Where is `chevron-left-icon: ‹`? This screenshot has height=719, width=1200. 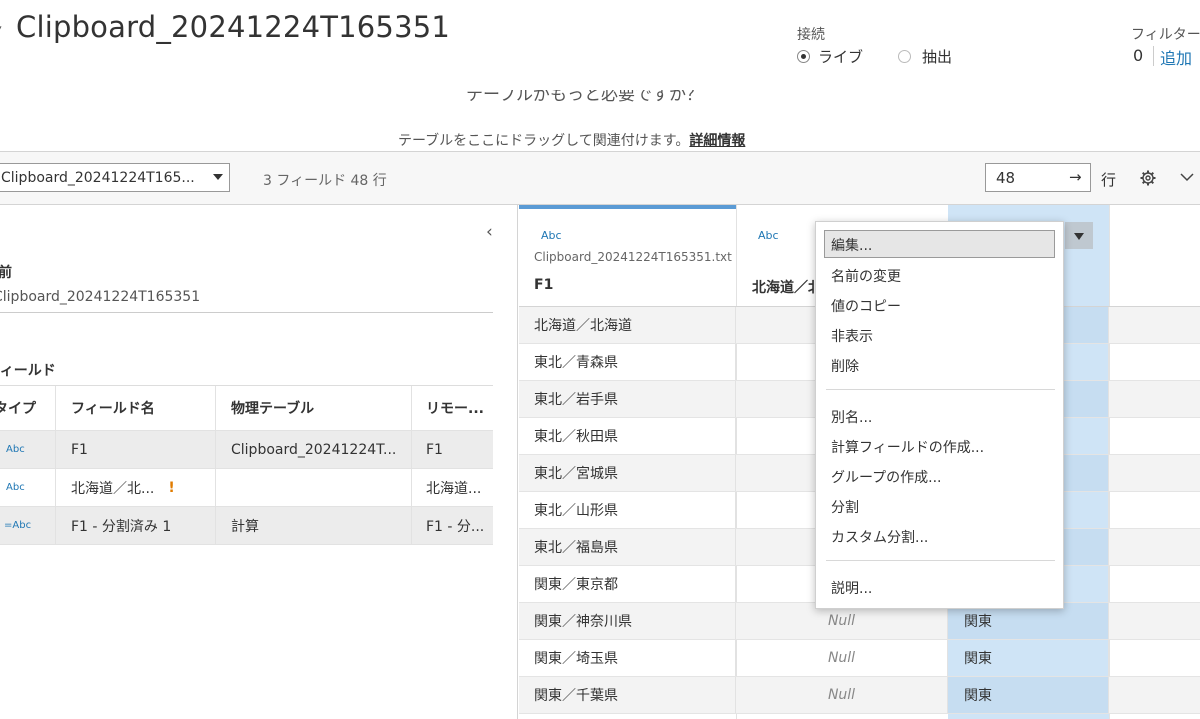 chevron-left-icon: ‹ is located at coordinates (489, 232).